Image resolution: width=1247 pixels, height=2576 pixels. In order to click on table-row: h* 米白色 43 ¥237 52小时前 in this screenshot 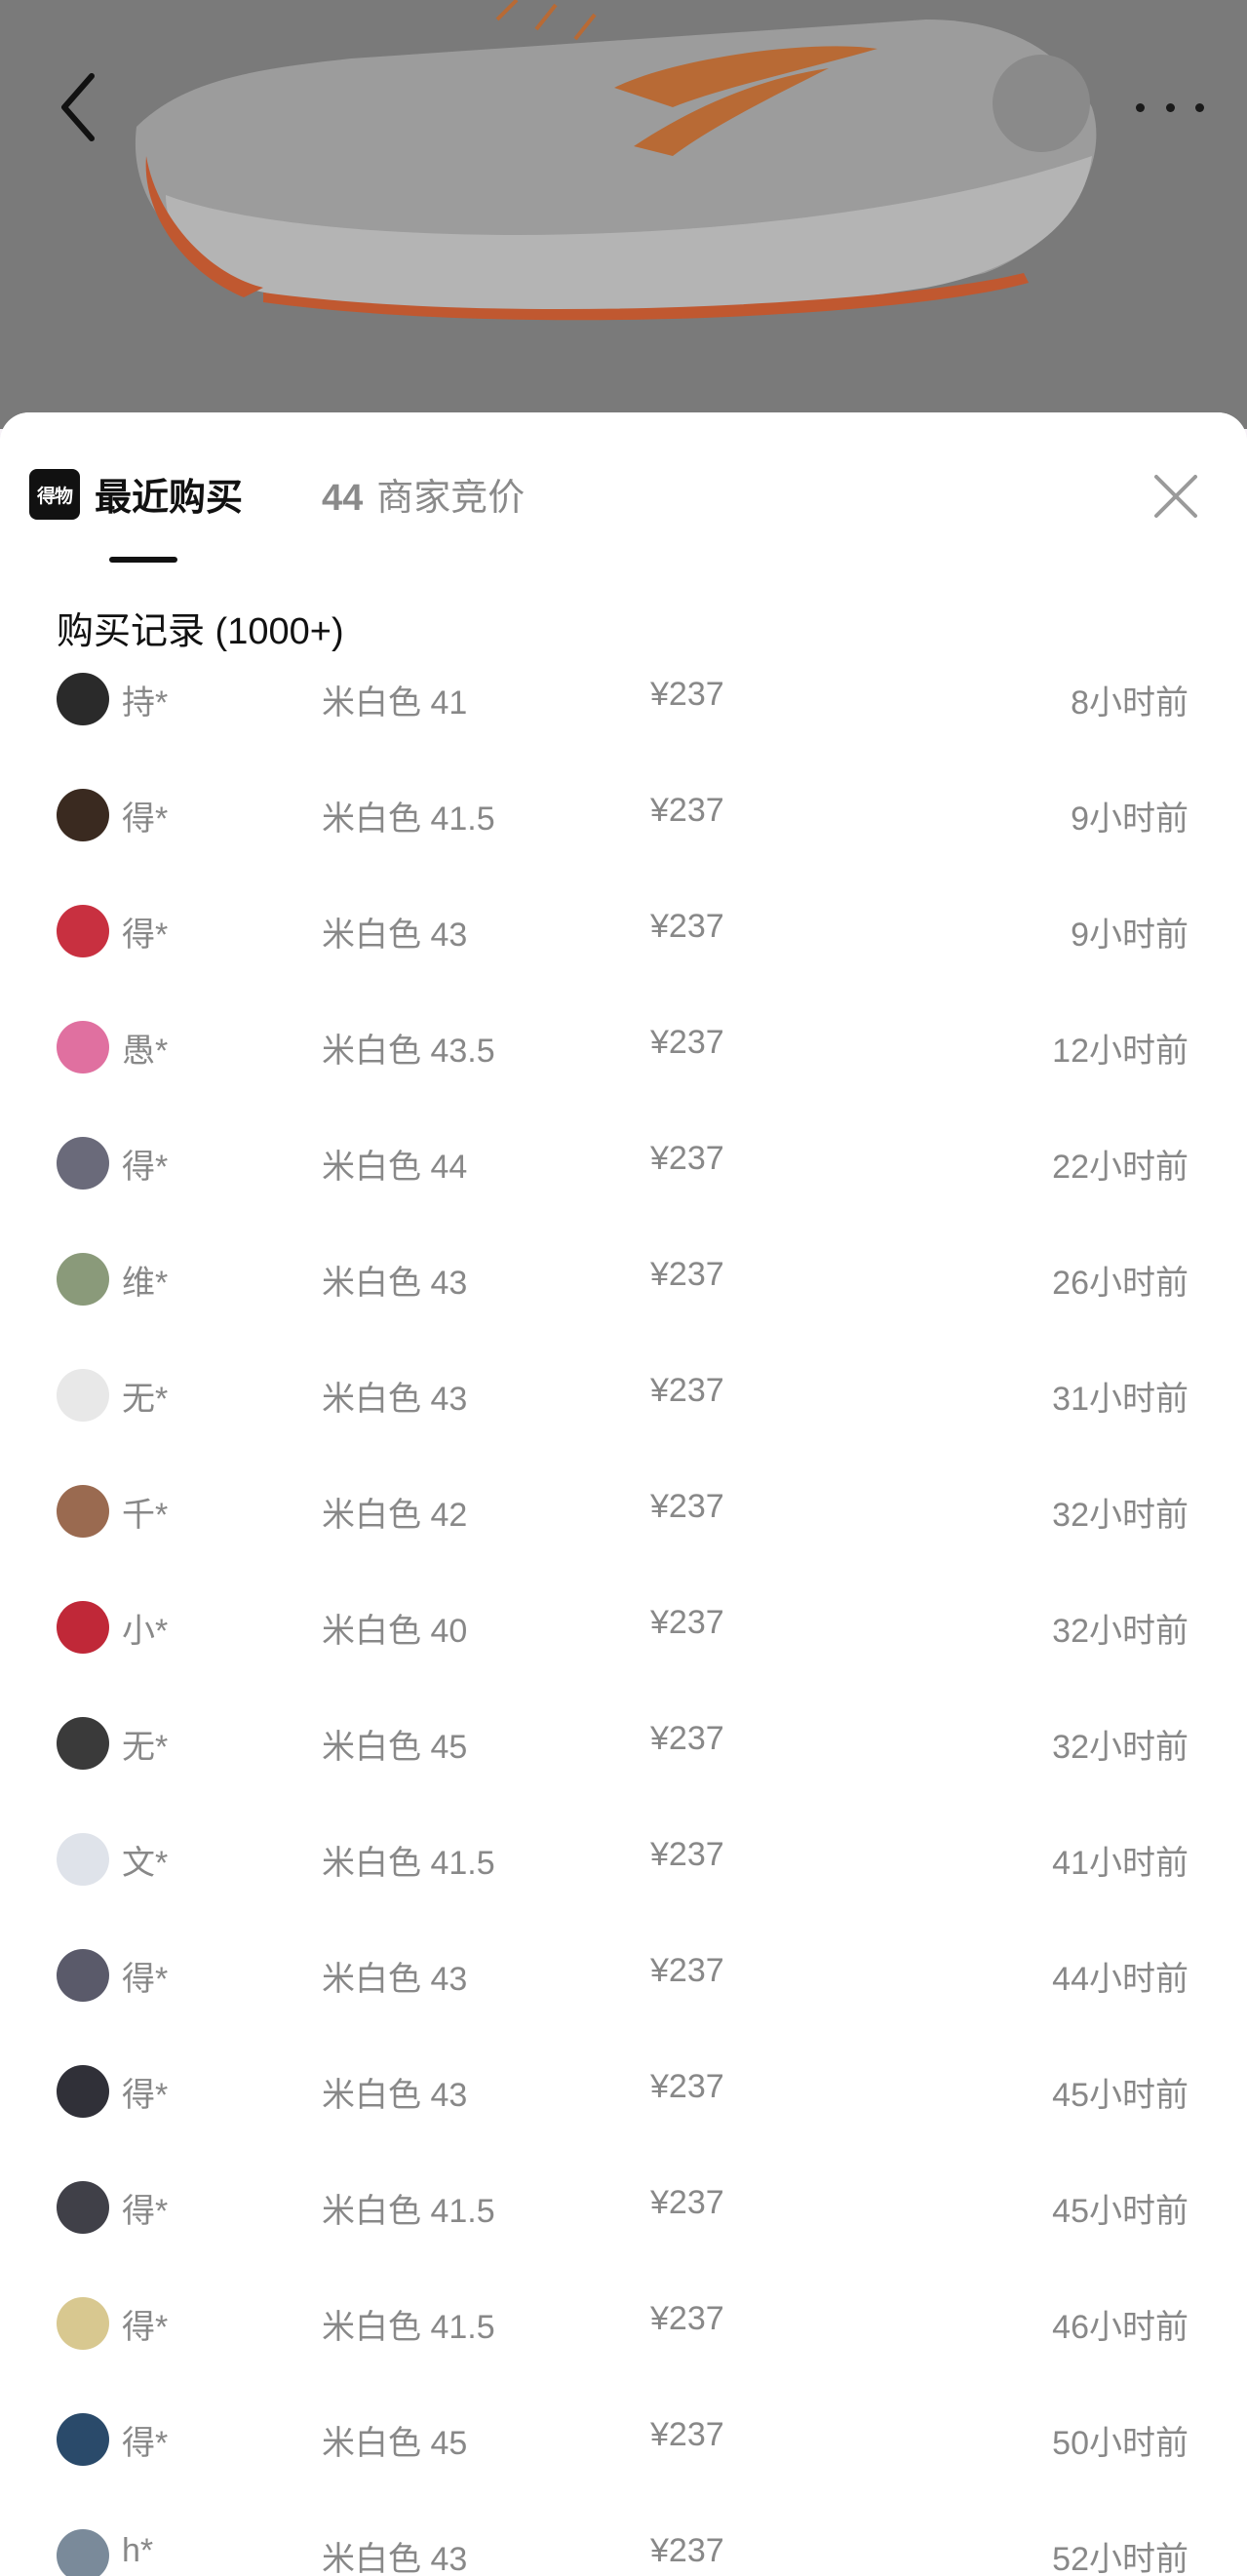, I will do `click(623, 2550)`.